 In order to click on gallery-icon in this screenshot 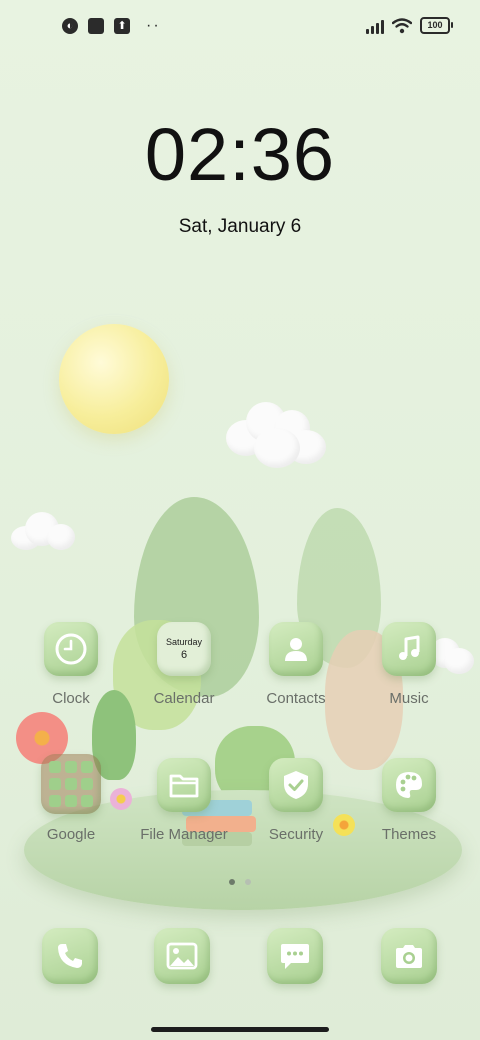, I will do `click(182, 956)`.